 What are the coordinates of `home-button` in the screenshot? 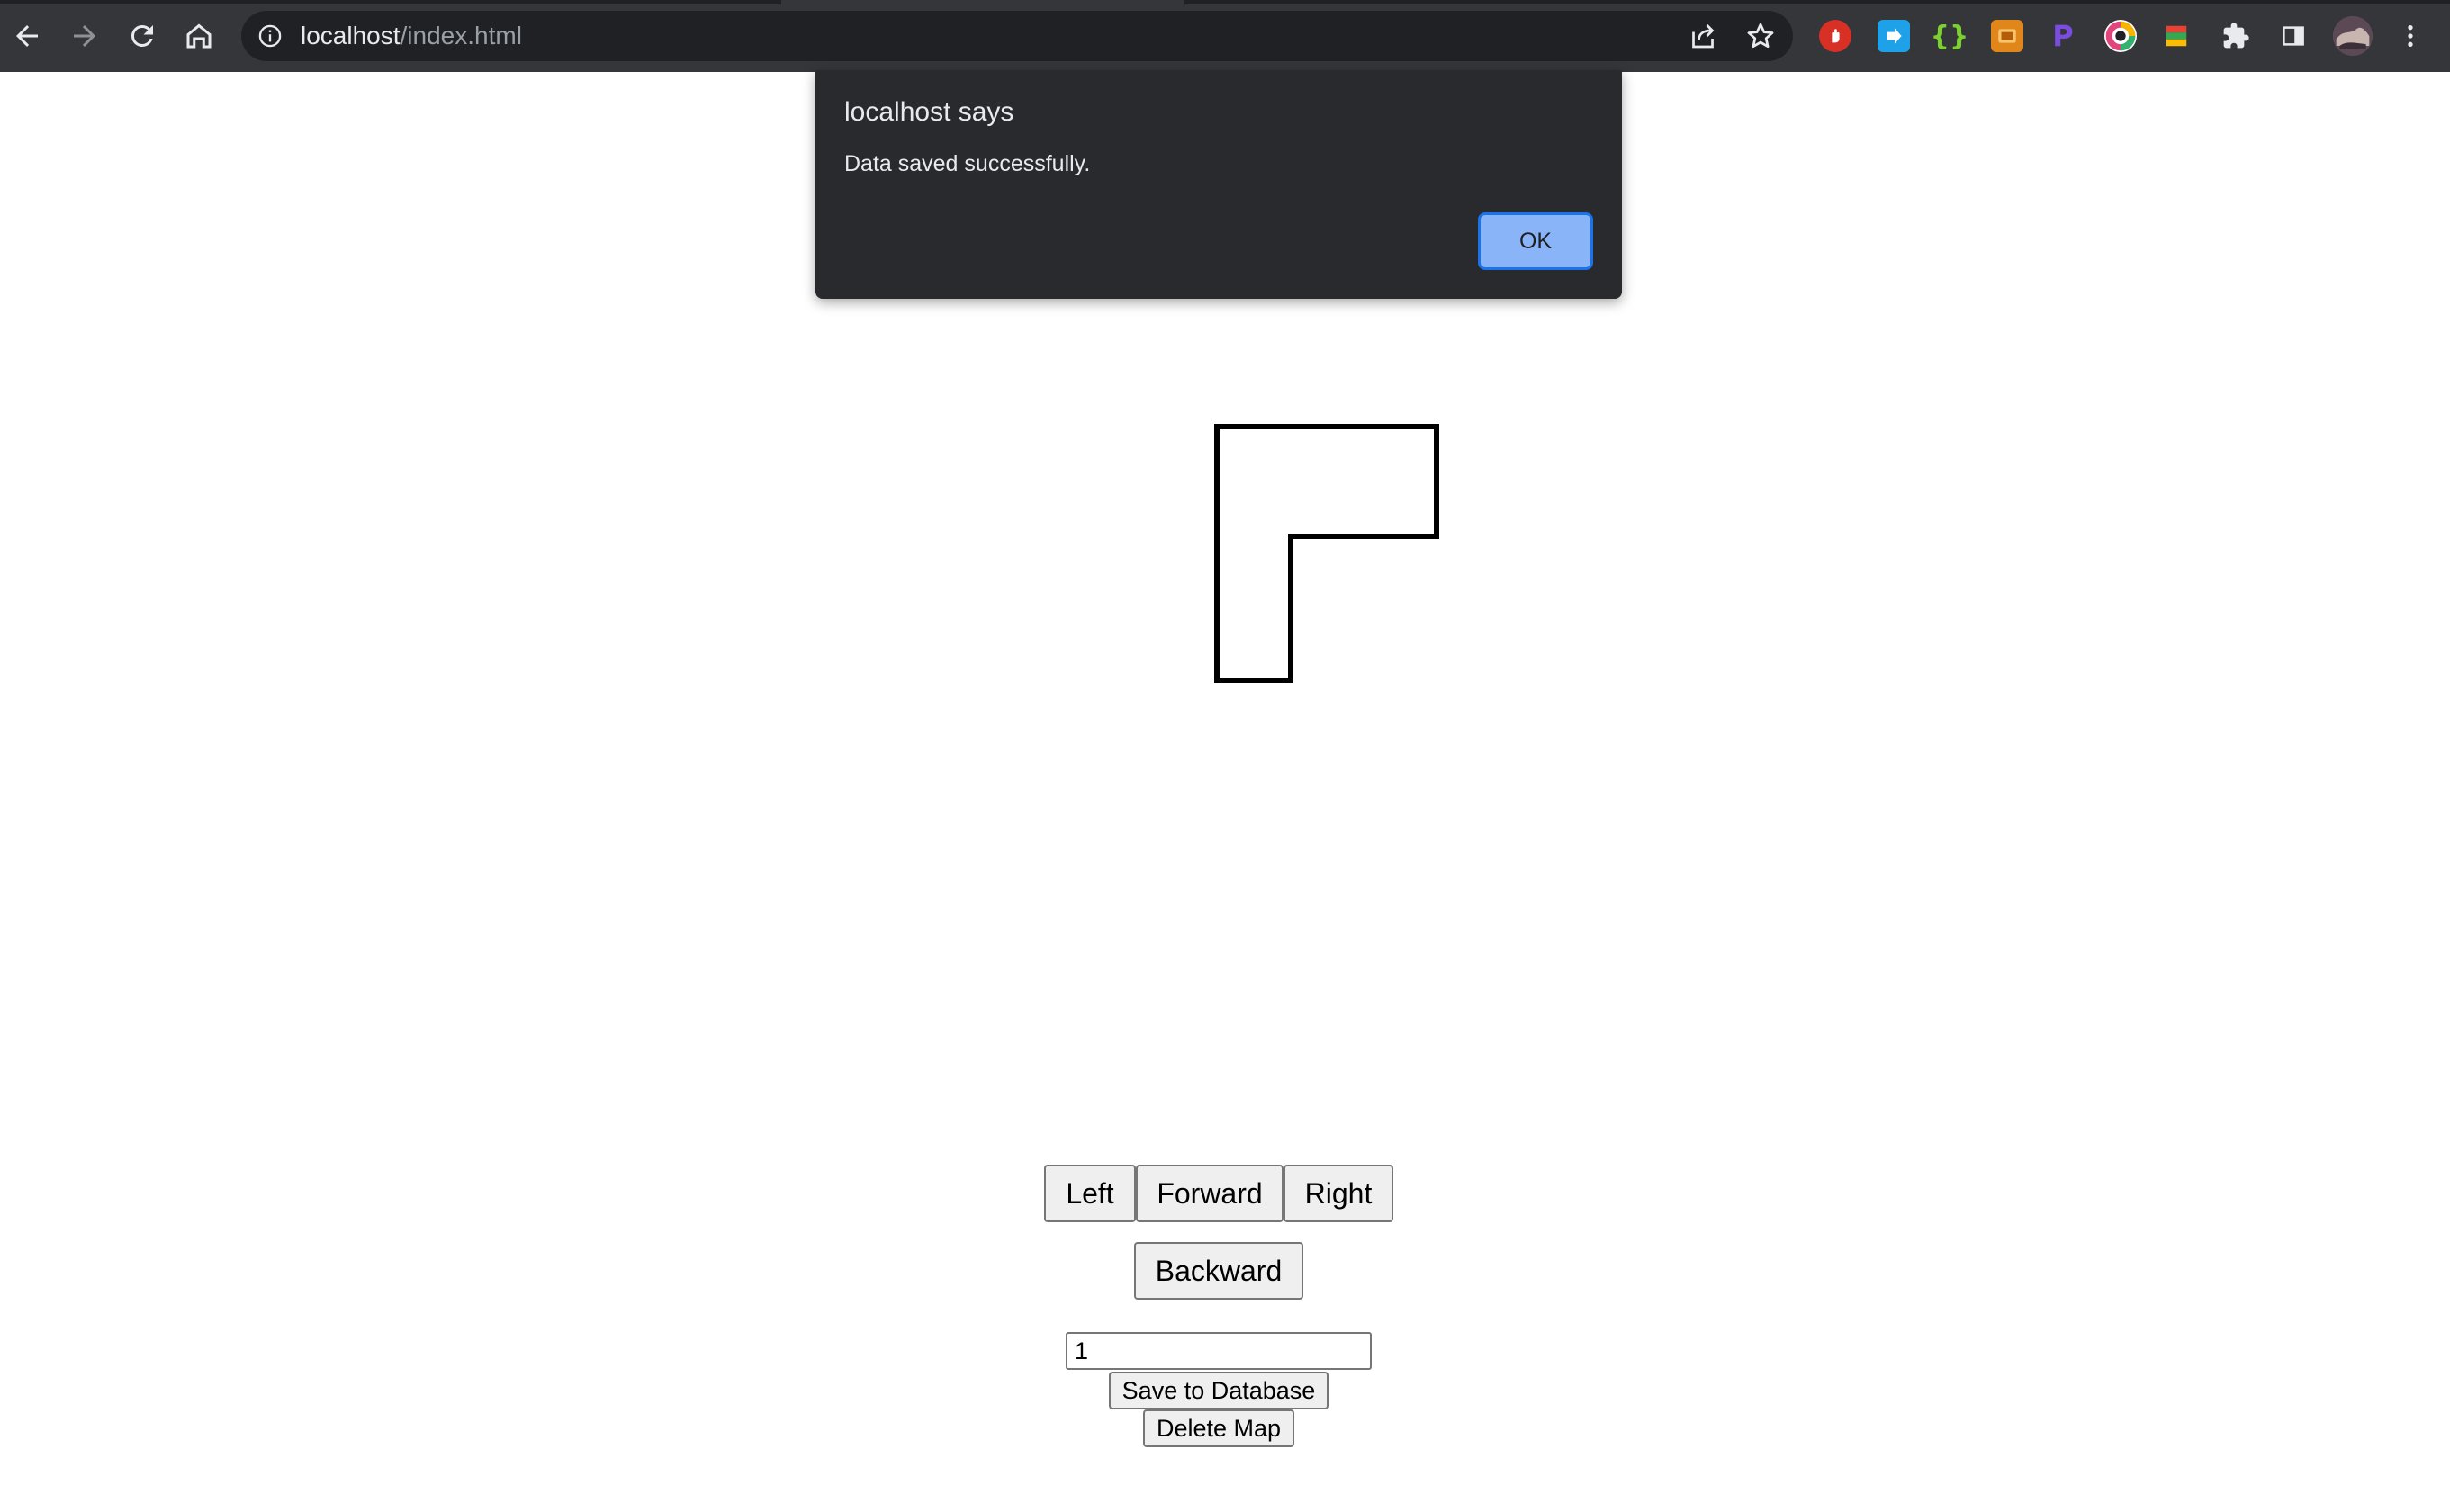 It's located at (199, 36).